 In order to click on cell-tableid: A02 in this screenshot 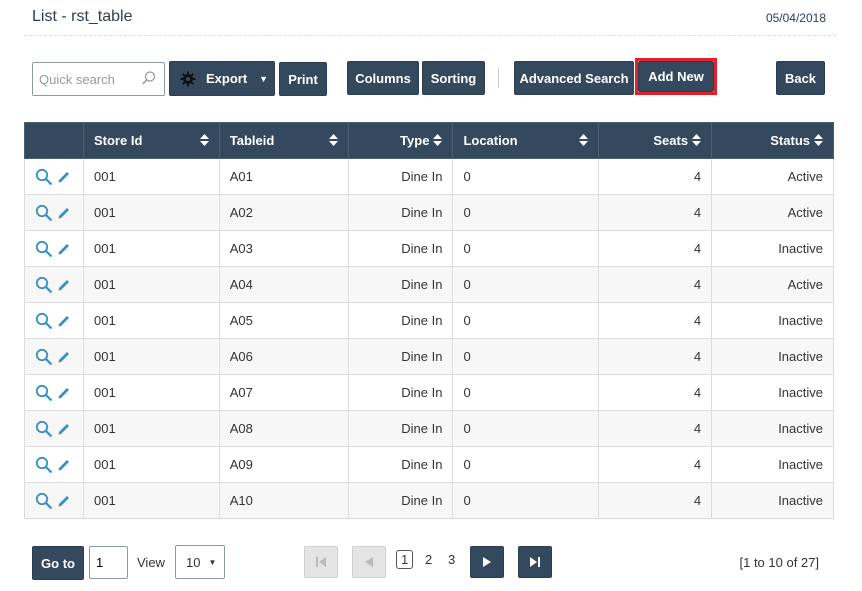, I will do `click(283, 212)`.